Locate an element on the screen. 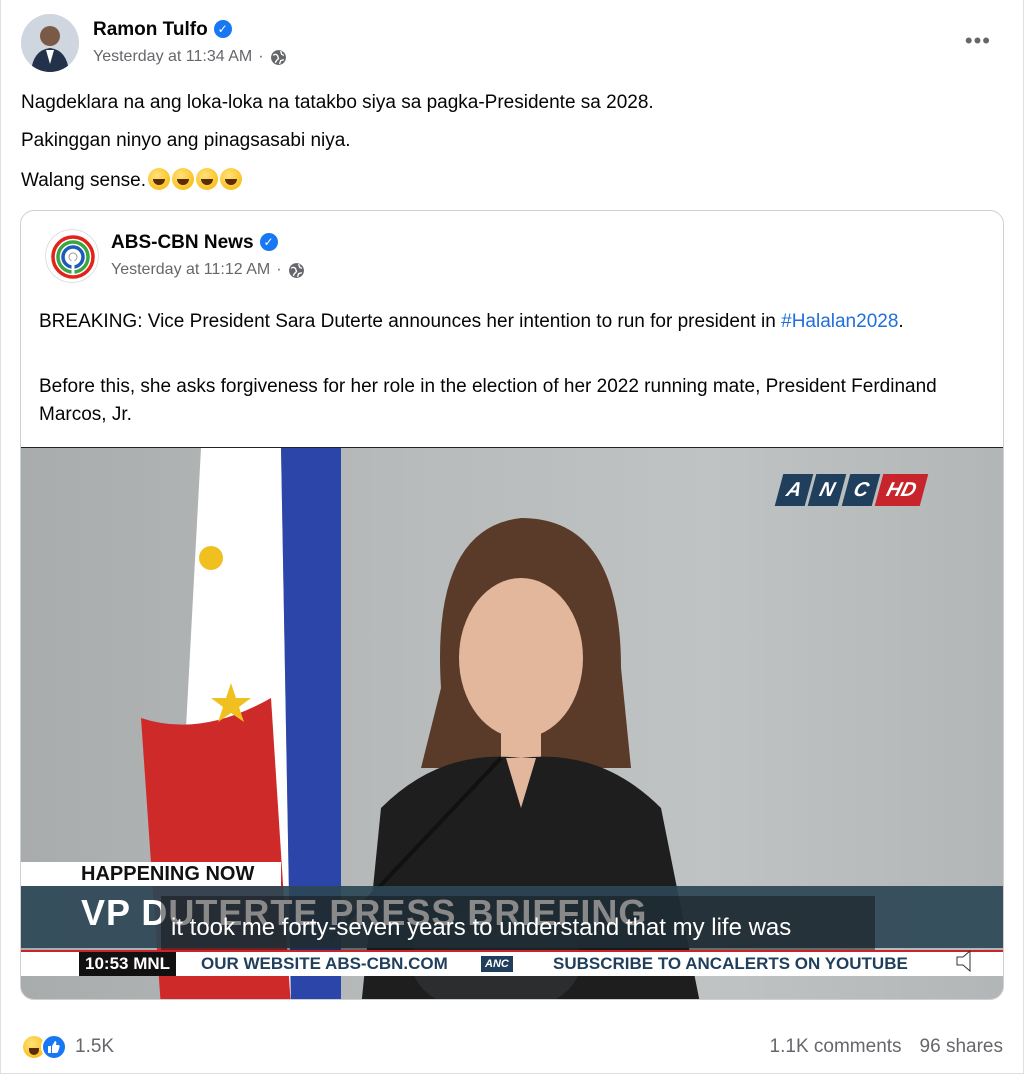  engagement-counts: 1.1K comments 96 shares is located at coordinates (886, 1047).